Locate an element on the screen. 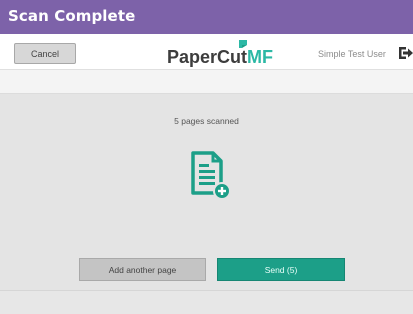 The width and height of the screenshot is (413, 314). cancel-button: Cancel is located at coordinates (45, 53).